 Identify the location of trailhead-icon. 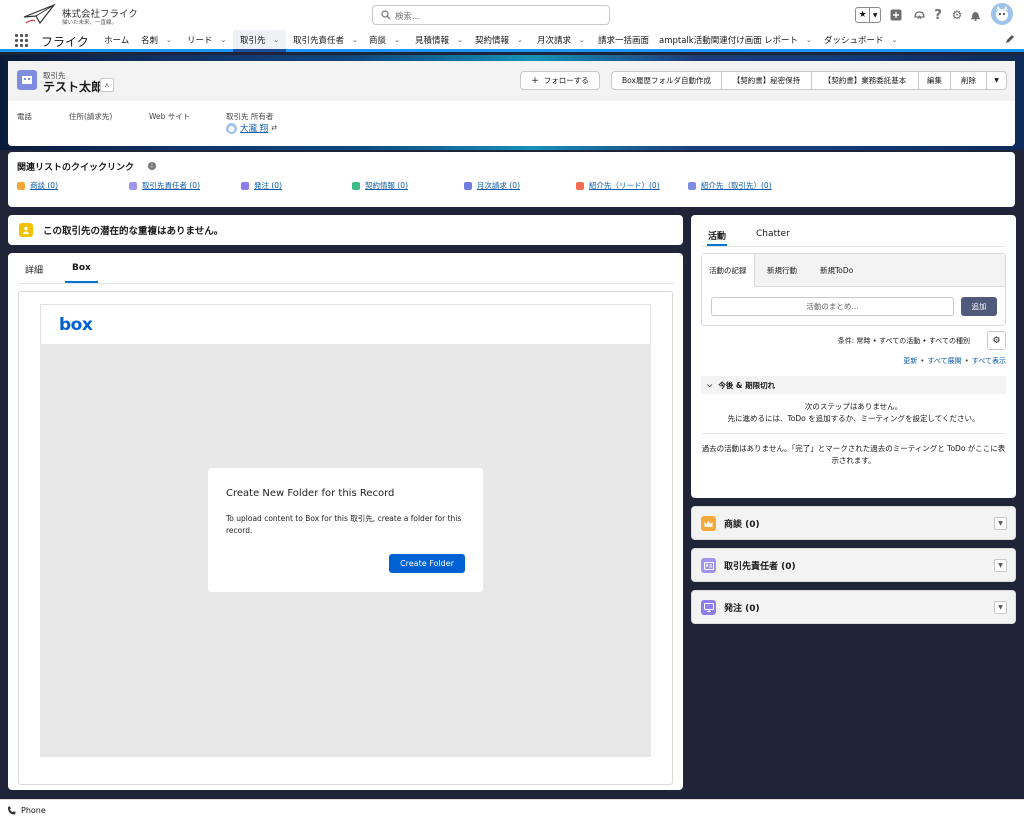
(919, 15).